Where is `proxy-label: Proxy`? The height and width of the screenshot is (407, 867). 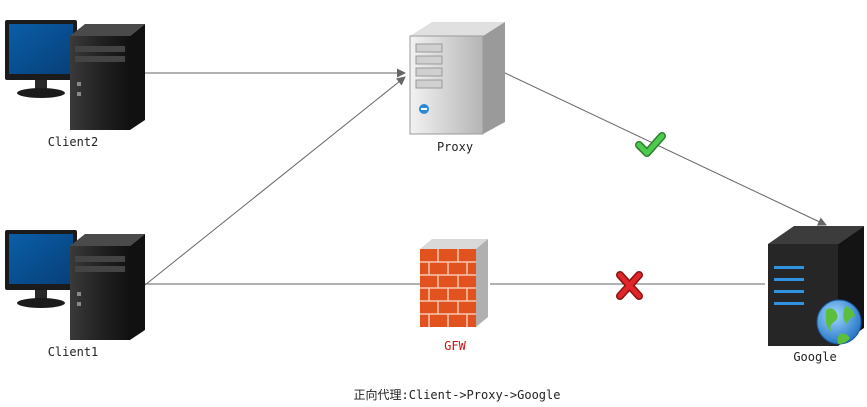
proxy-label: Proxy is located at coordinates (455, 147).